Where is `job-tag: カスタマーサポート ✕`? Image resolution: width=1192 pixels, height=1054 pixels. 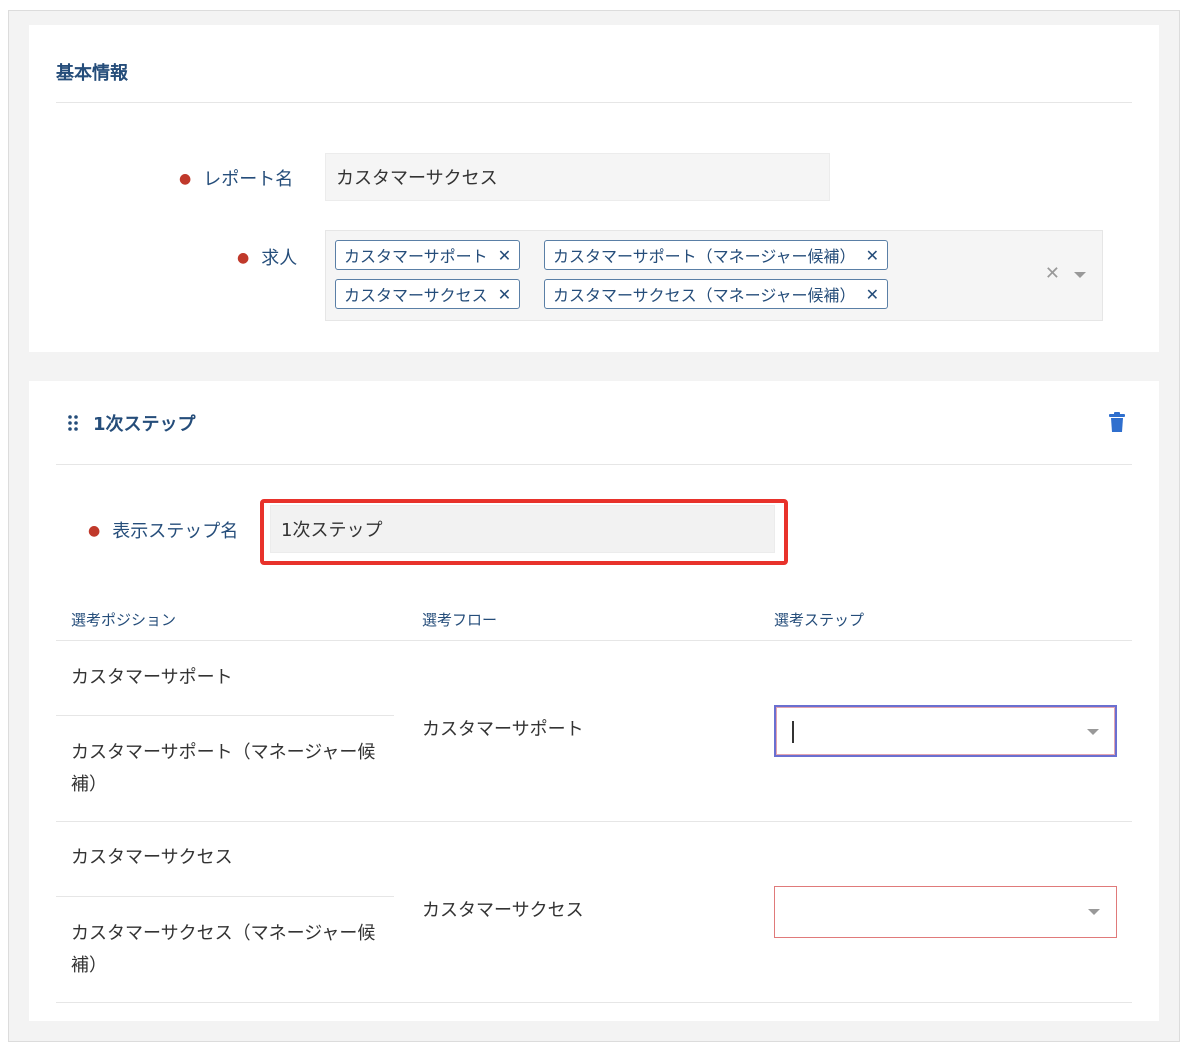 job-tag: カスタマーサポート ✕ is located at coordinates (428, 255).